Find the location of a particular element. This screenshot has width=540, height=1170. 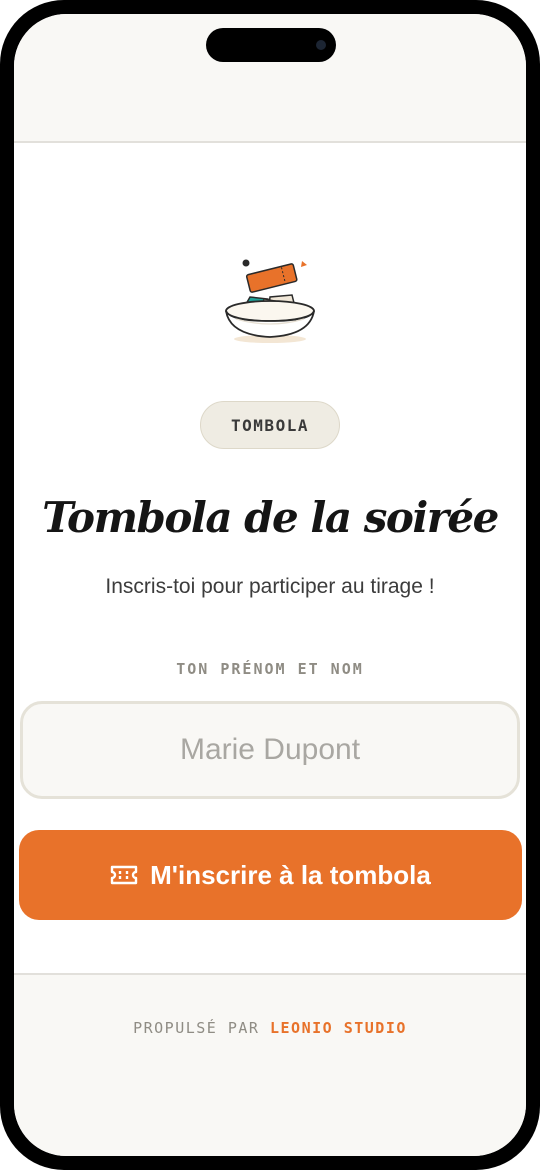

footer-prefix: PROPULSÉ PAR is located at coordinates (196, 1028).